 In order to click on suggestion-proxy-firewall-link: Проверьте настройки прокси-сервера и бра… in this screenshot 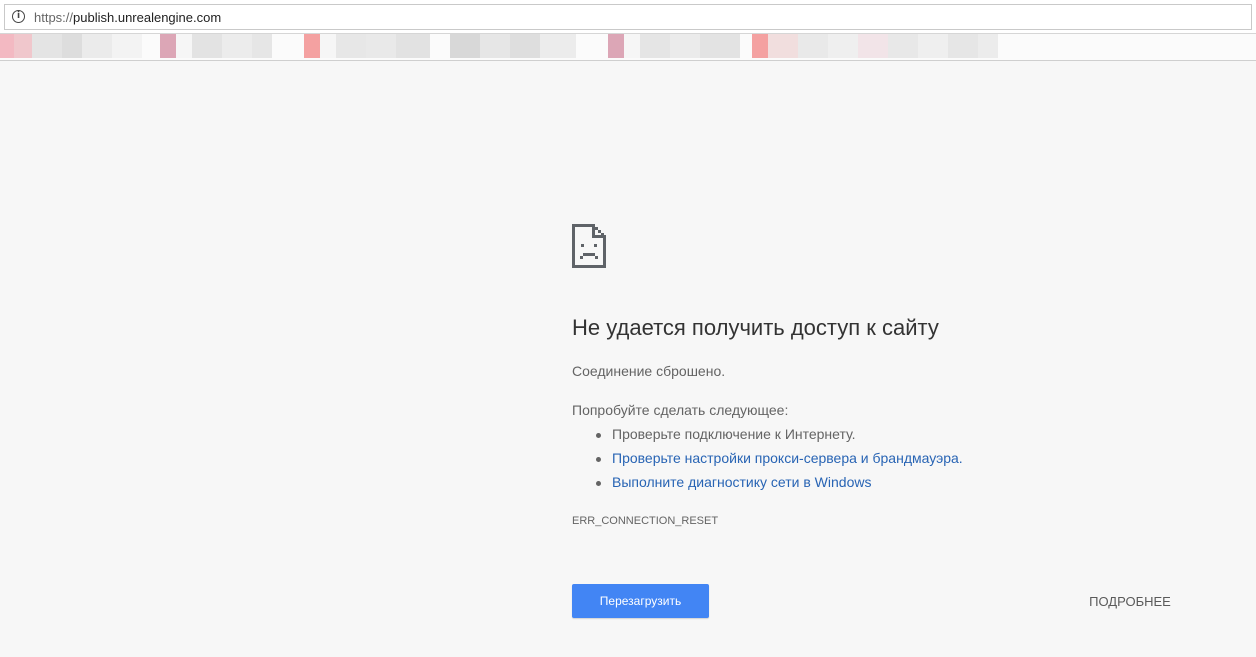, I will do `click(787, 458)`.